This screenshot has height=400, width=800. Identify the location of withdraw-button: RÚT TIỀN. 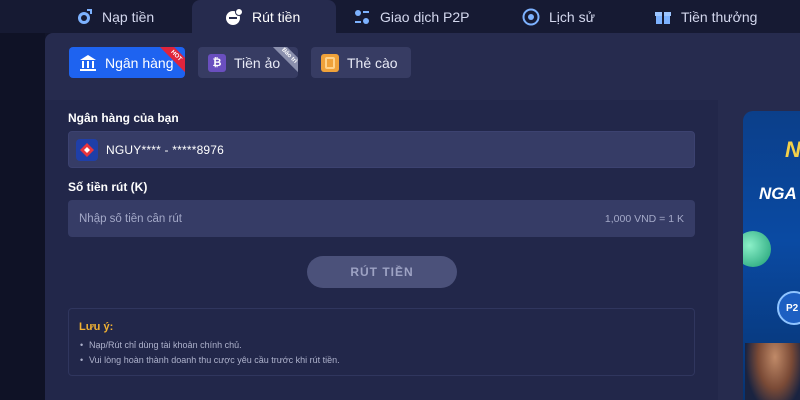
(382, 272).